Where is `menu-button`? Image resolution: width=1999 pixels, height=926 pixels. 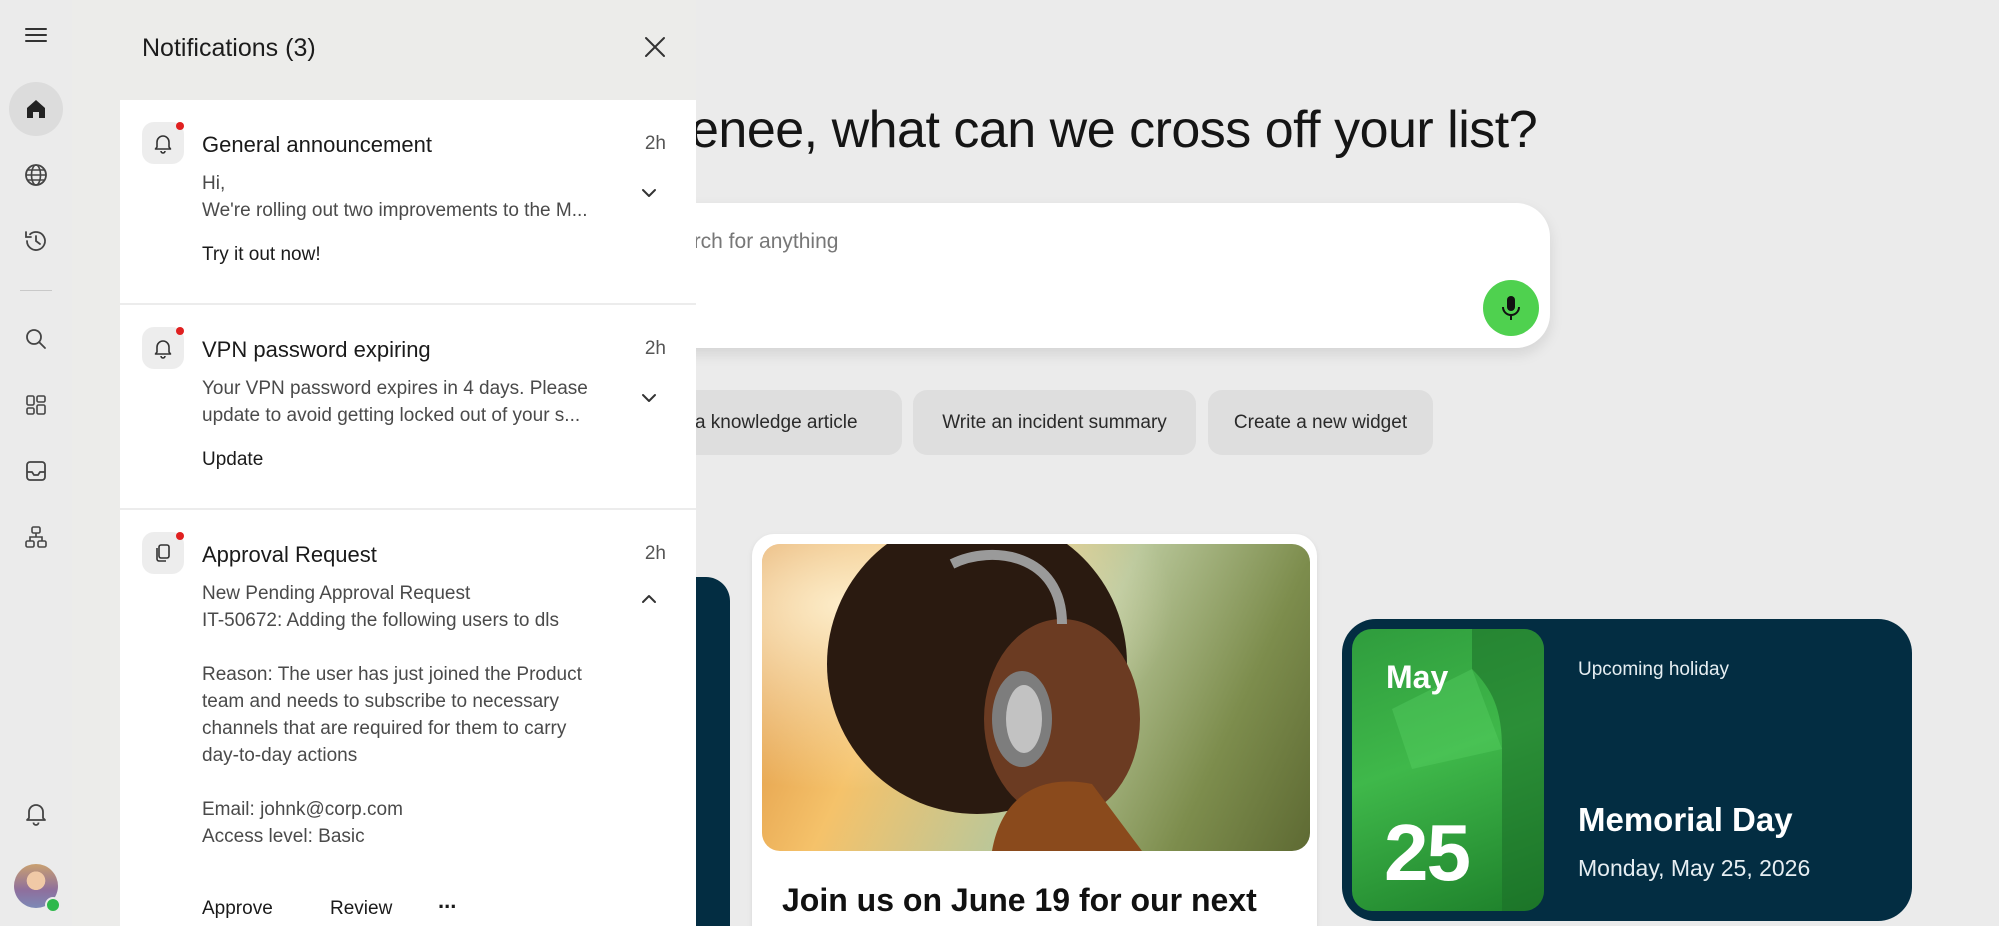
menu-button is located at coordinates (36, 35).